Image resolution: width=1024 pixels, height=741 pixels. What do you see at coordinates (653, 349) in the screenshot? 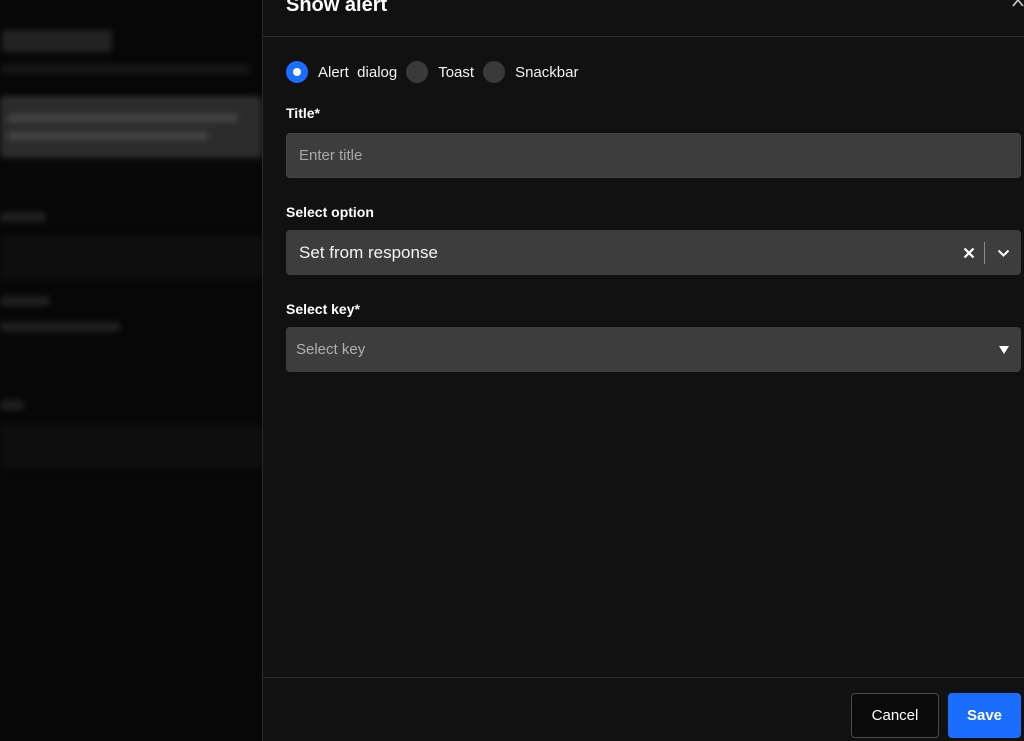
I see `select-key-dropdown: Select key` at bounding box center [653, 349].